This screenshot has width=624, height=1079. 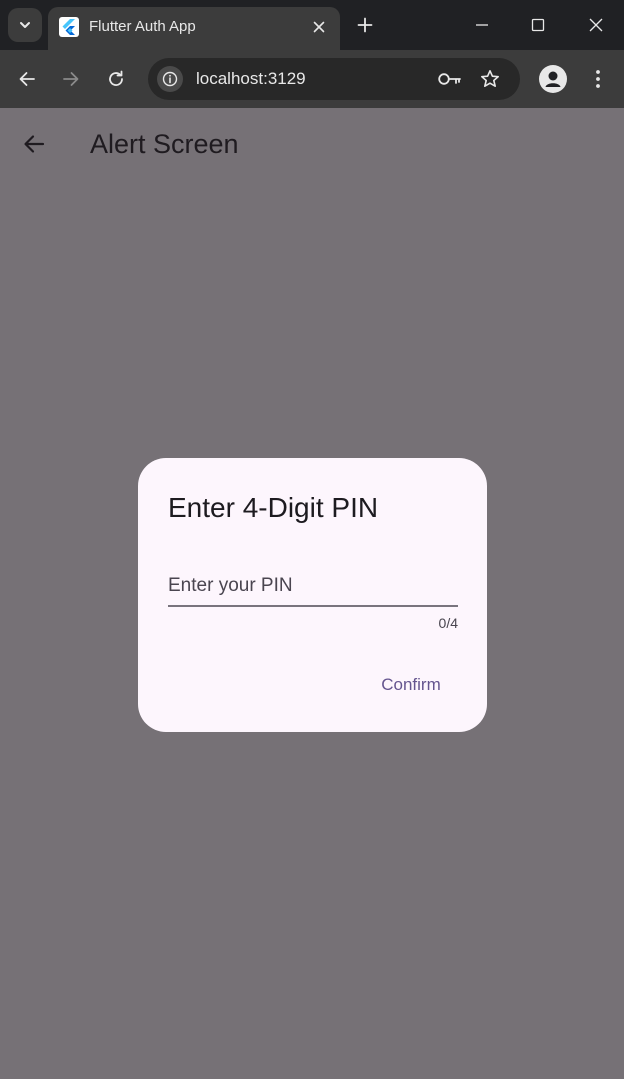 I want to click on info-icon, so click(x=170, y=79).